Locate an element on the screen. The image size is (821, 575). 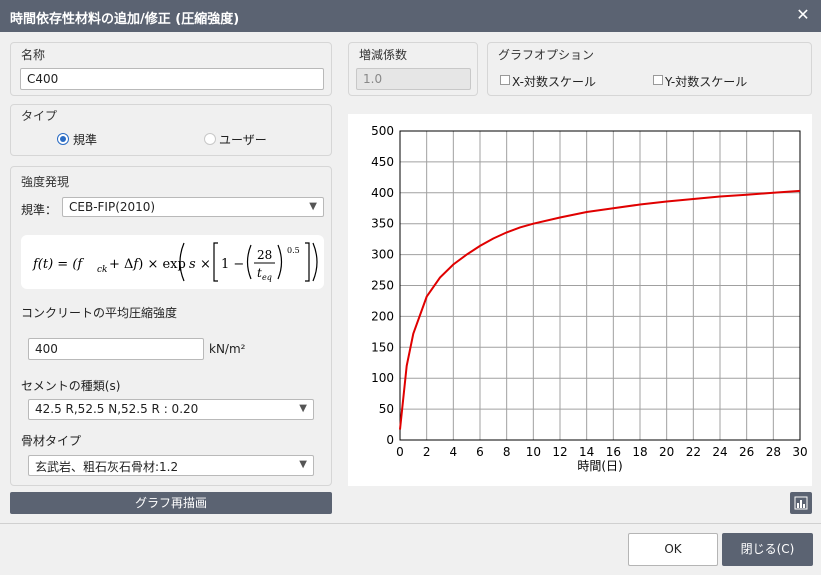
y-tick-label: 200 is located at coordinates (382, 316).